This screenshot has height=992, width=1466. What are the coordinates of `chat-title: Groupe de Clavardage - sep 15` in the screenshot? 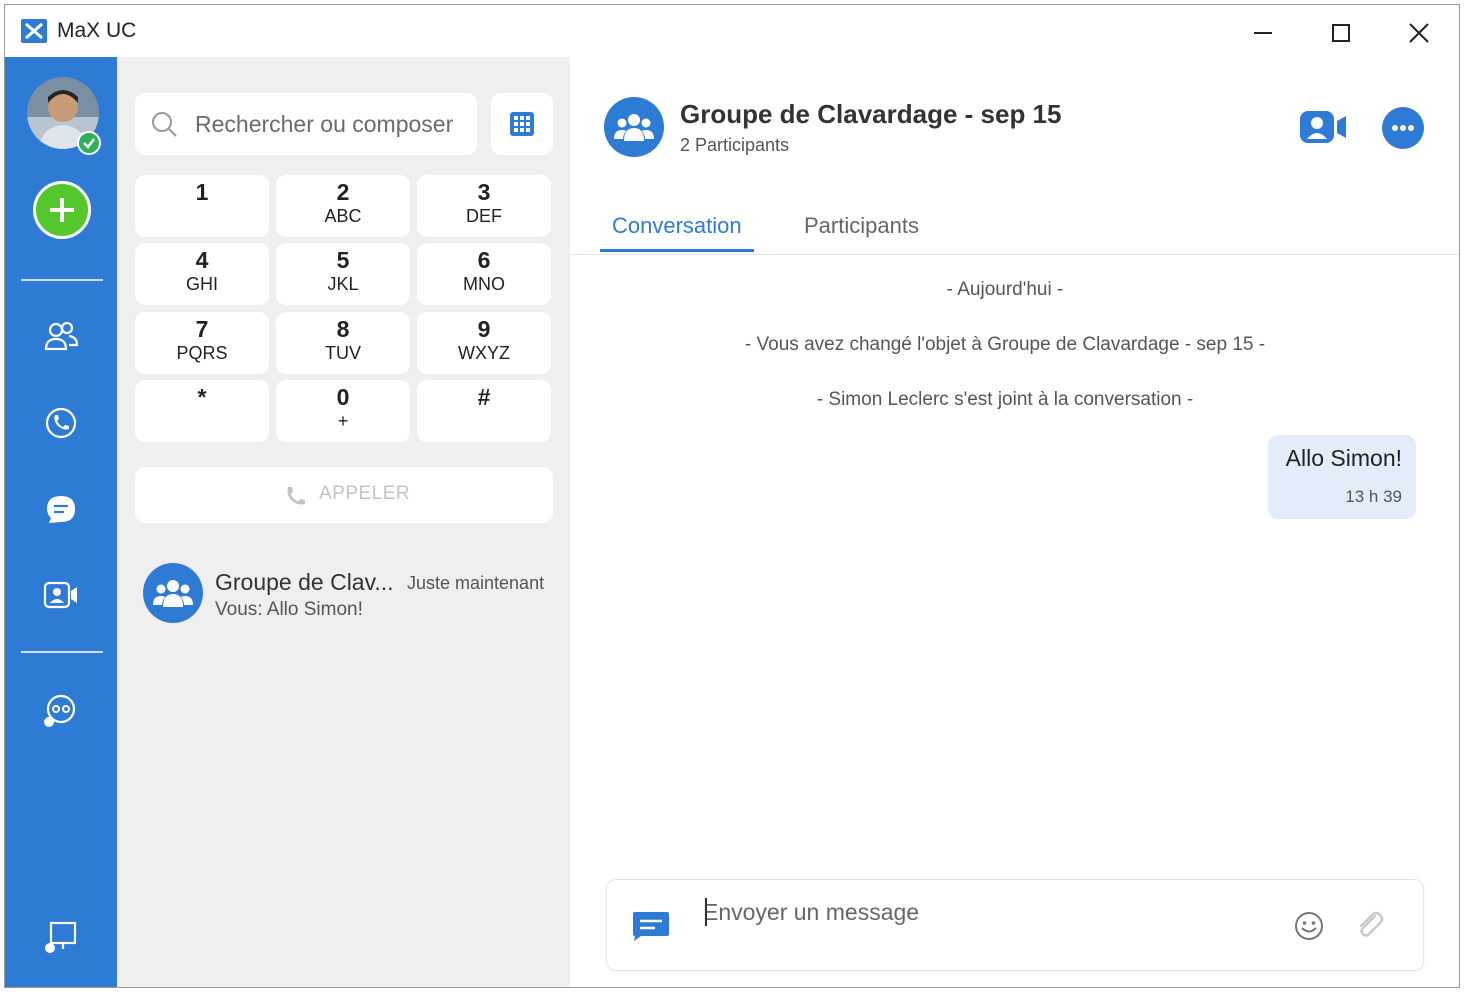 It's located at (871, 114).